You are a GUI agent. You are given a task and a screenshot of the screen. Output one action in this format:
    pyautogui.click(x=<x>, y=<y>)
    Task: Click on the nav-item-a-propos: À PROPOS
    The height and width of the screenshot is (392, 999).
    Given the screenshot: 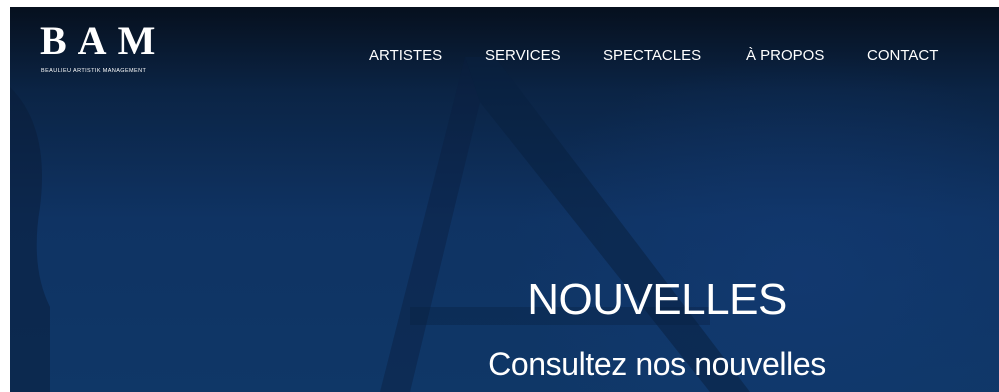 What is the action you would take?
    pyautogui.click(x=785, y=56)
    